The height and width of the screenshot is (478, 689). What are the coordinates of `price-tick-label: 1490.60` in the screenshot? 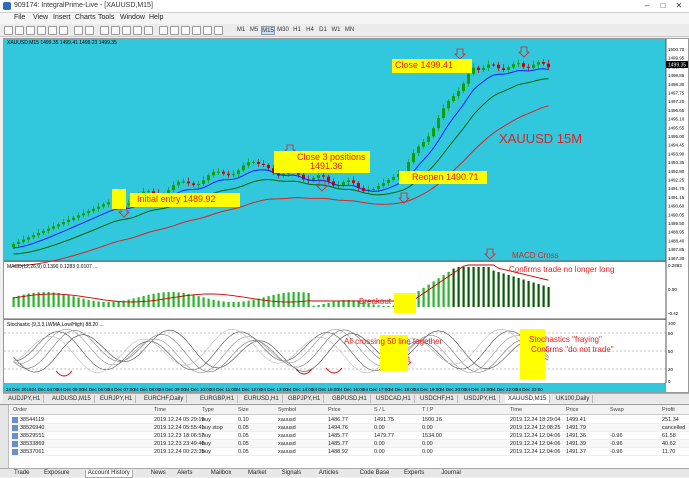 It's located at (676, 206).